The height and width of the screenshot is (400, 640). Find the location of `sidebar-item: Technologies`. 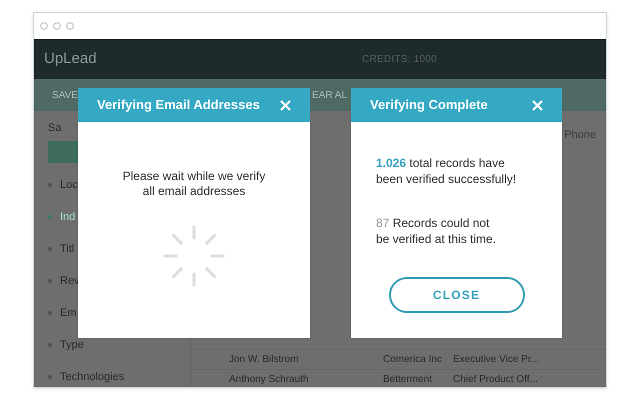

sidebar-item: Technologies is located at coordinates (80, 374).